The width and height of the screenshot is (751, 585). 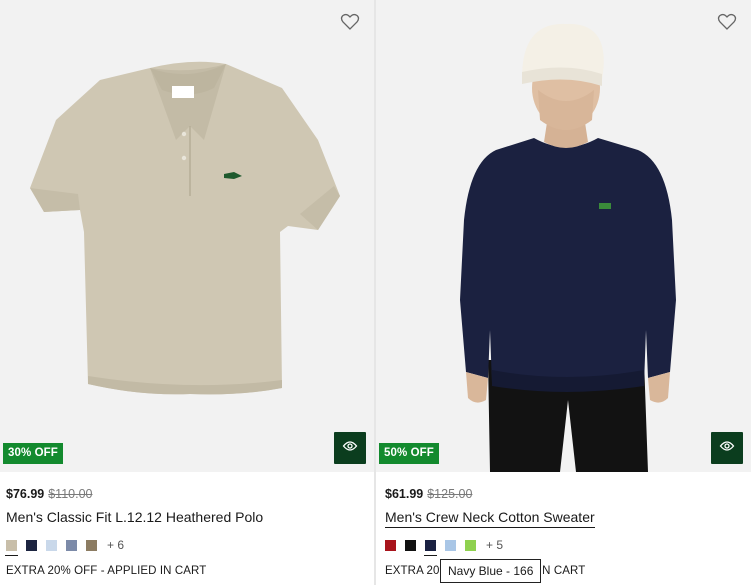 I want to click on discount-badge: 30% OFF, so click(x=33, y=453).